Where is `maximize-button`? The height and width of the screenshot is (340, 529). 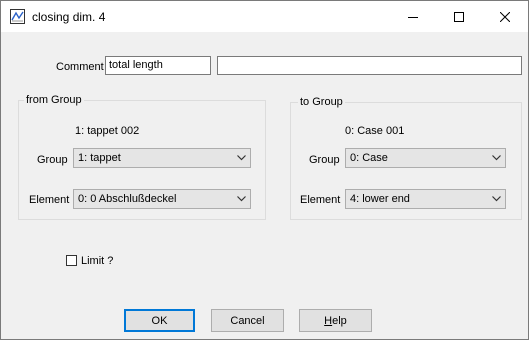 maximize-button is located at coordinates (459, 16).